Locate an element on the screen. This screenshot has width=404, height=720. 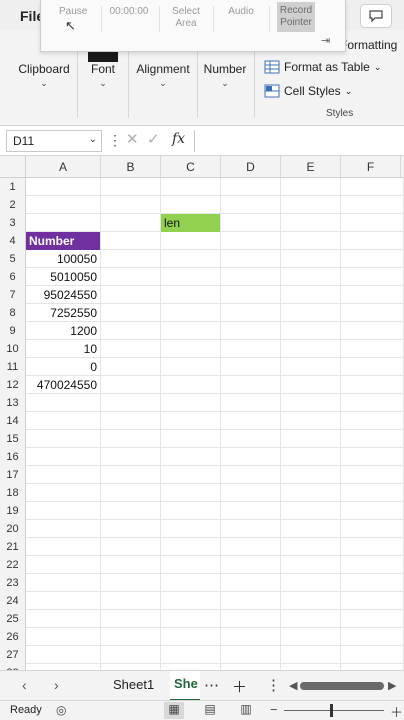
cell-a14 is located at coordinates (63, 421).